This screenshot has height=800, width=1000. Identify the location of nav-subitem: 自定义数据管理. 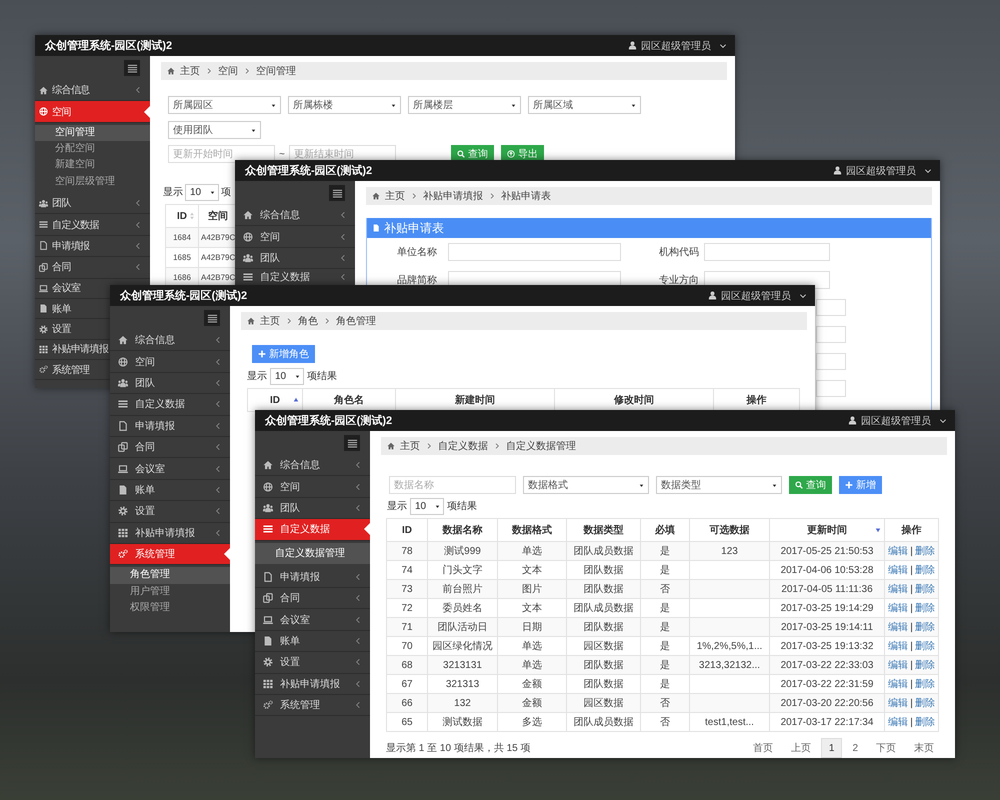
(312, 553).